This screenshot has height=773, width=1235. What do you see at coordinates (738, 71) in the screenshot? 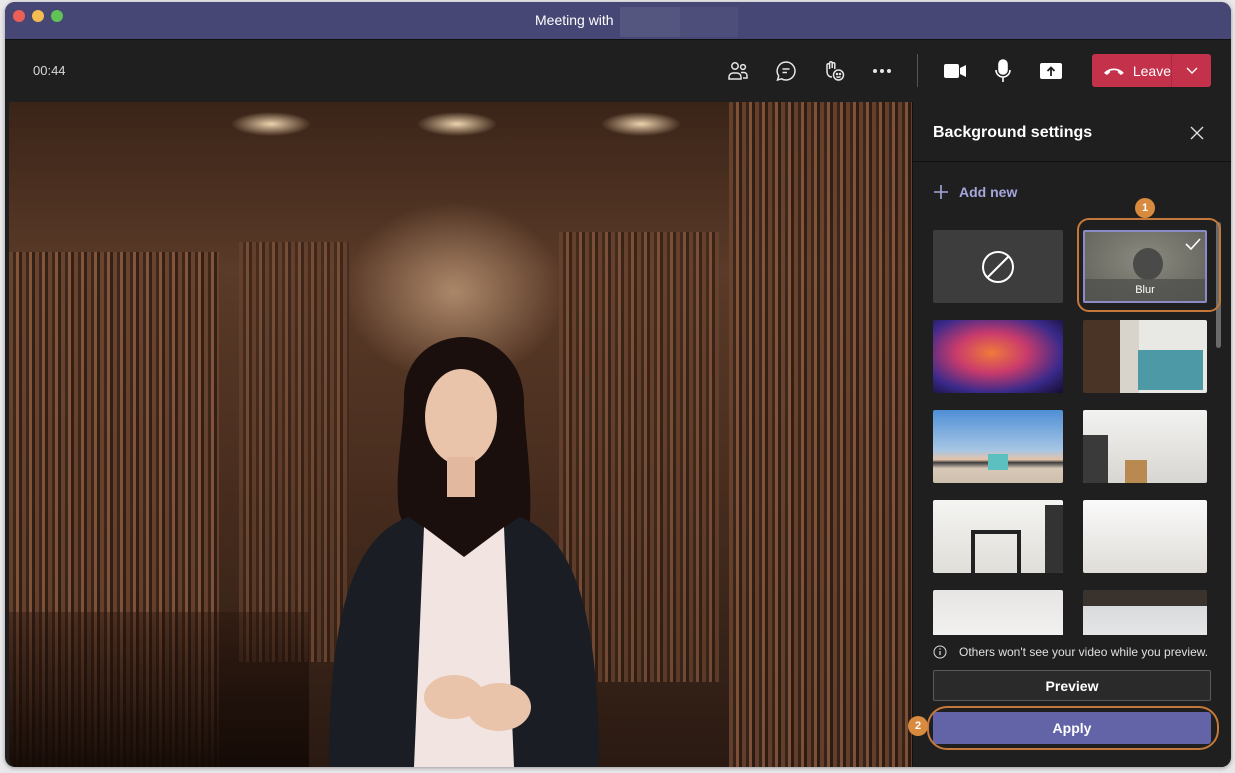
I see `people-icon` at bounding box center [738, 71].